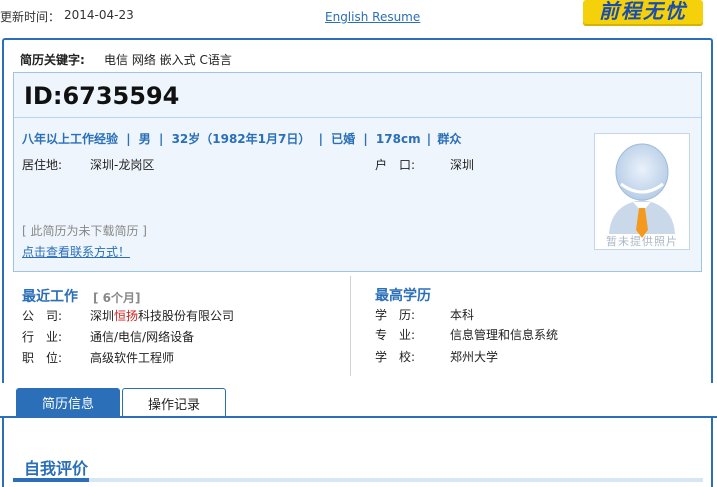 The width and height of the screenshot is (717, 487). Describe the element at coordinates (42, 316) in the screenshot. I see `company-label: 公 司:` at that location.